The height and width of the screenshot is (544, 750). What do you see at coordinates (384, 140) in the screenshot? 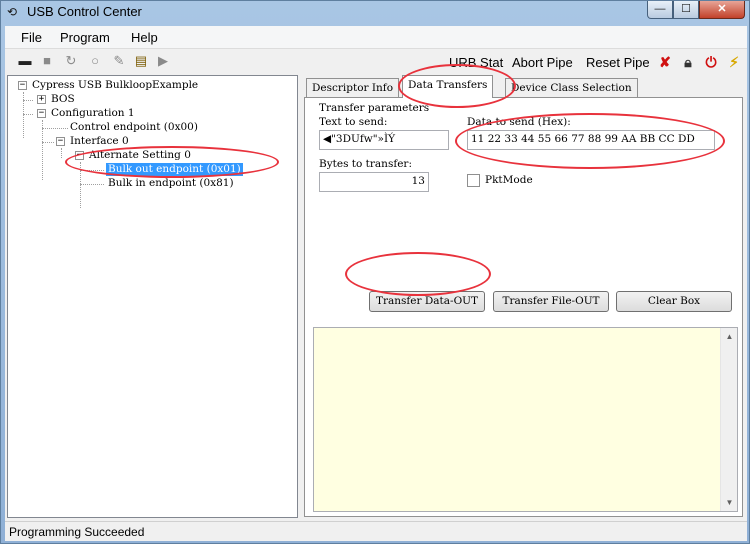
I see `text-to-send-input: ◀"3DUfw"»ÌÝ` at bounding box center [384, 140].